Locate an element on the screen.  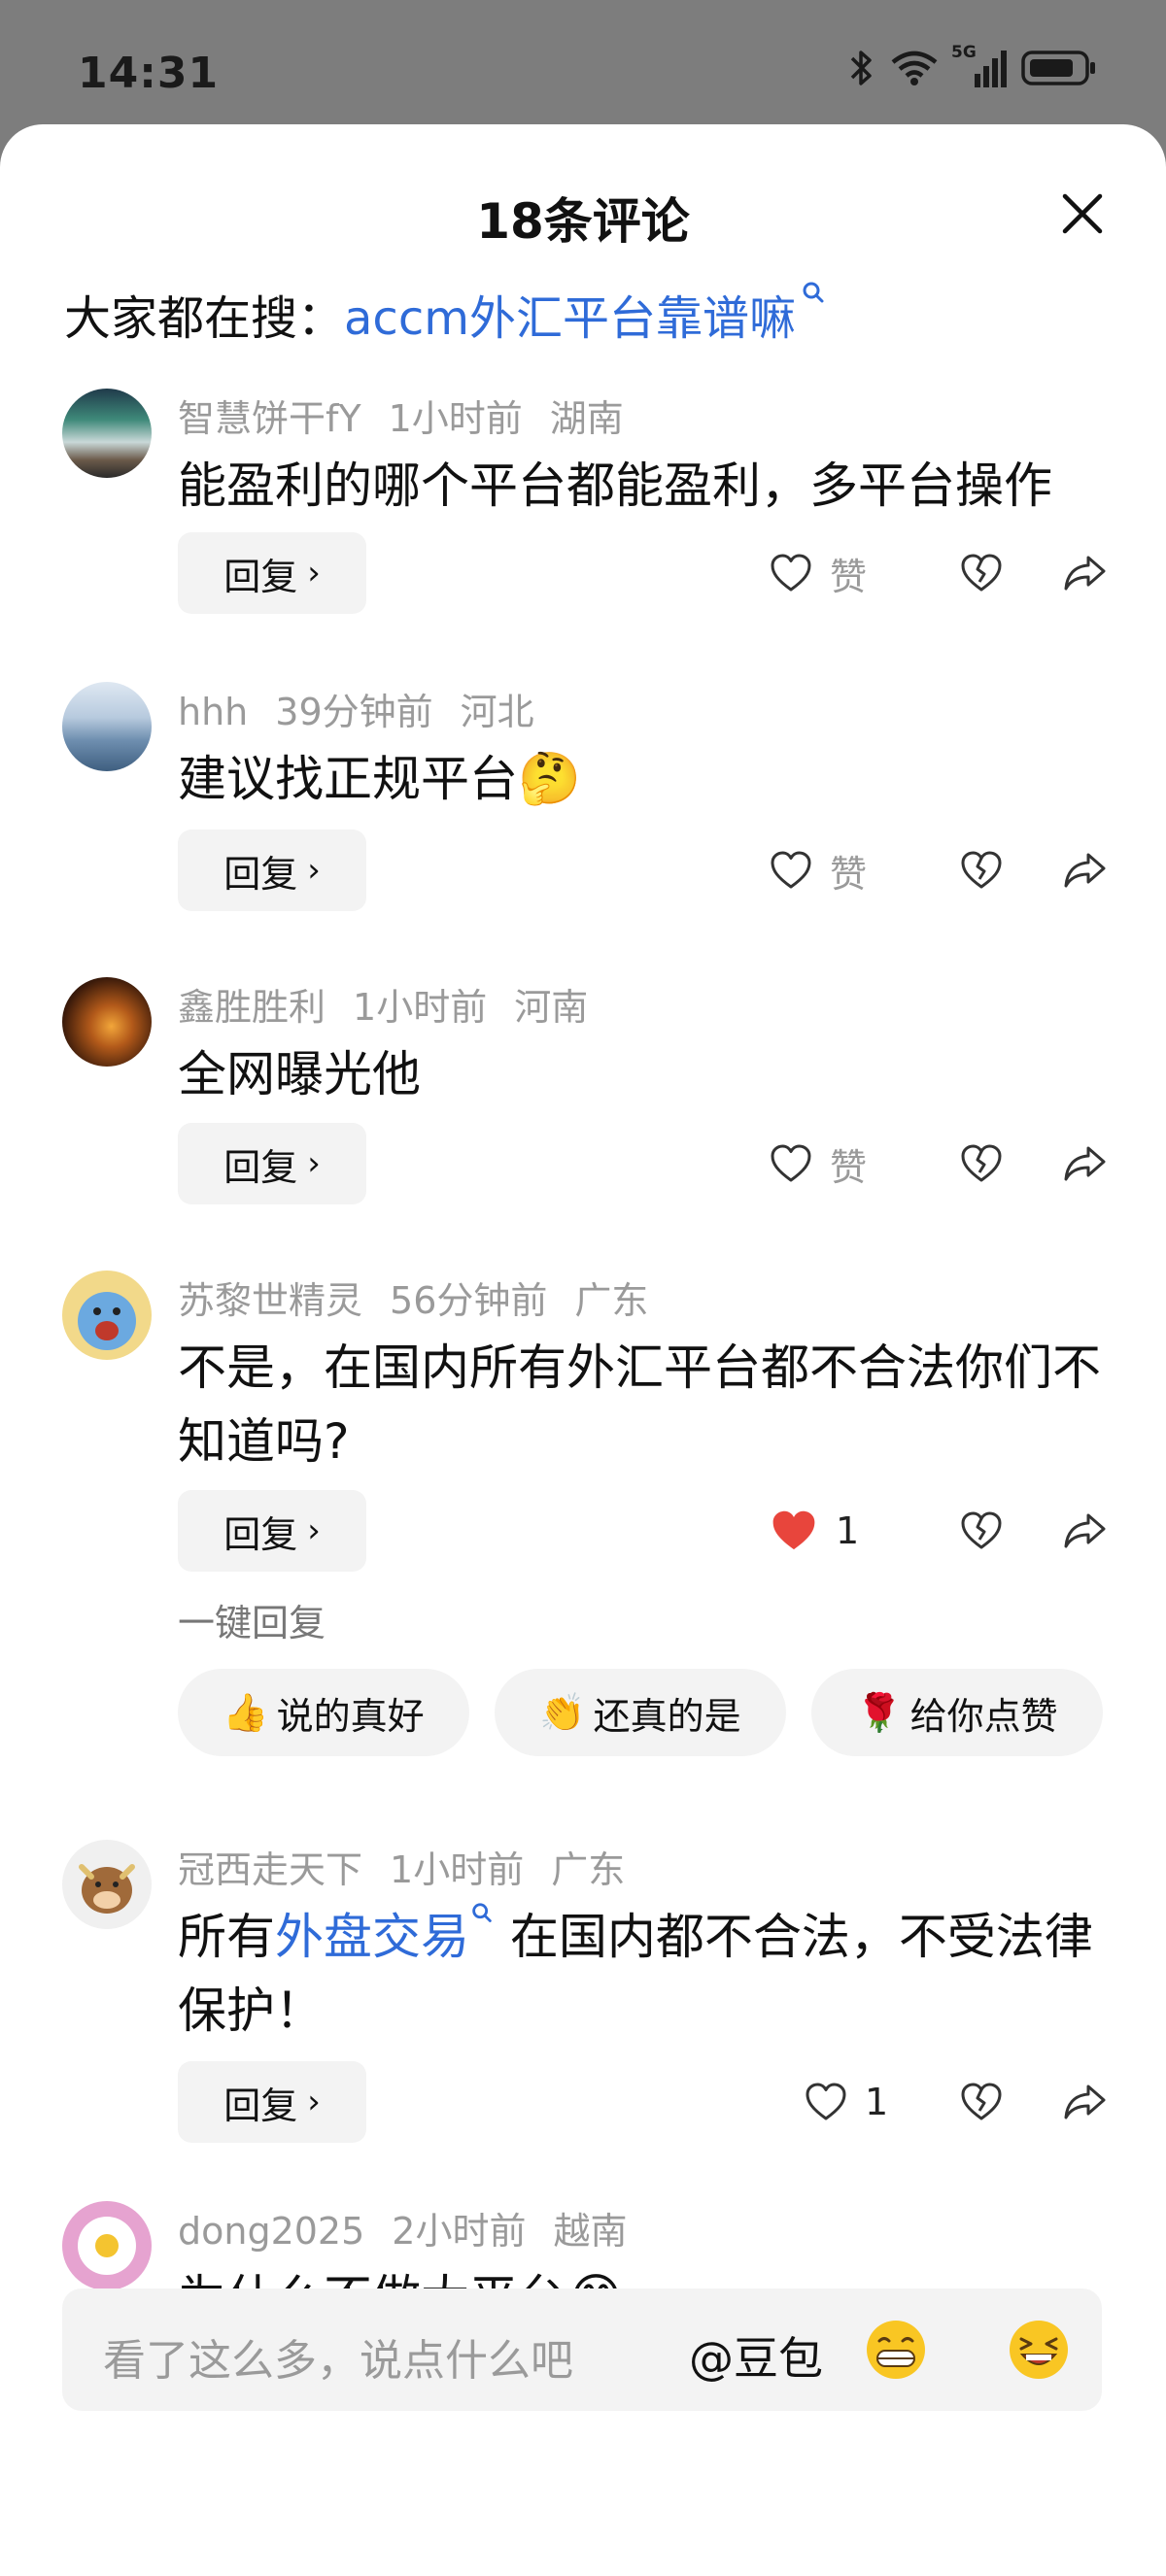
comment-location: 广东 is located at coordinates (611, 1300).